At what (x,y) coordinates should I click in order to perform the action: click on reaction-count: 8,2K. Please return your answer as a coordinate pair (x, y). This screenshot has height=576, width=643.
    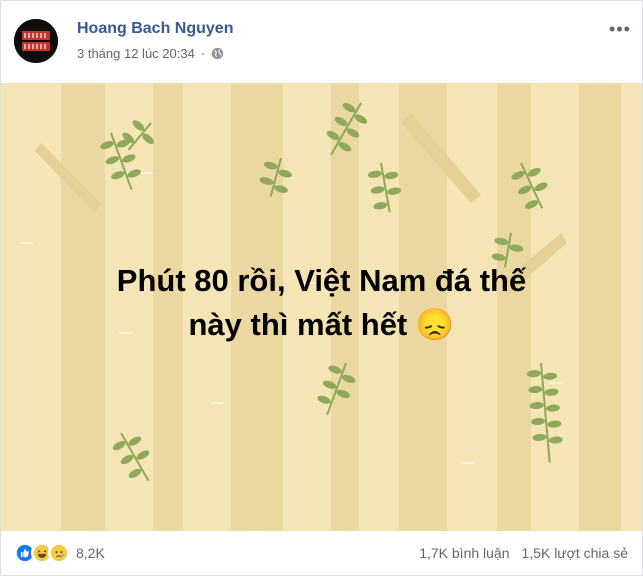
    Looking at the image, I should click on (90, 553).